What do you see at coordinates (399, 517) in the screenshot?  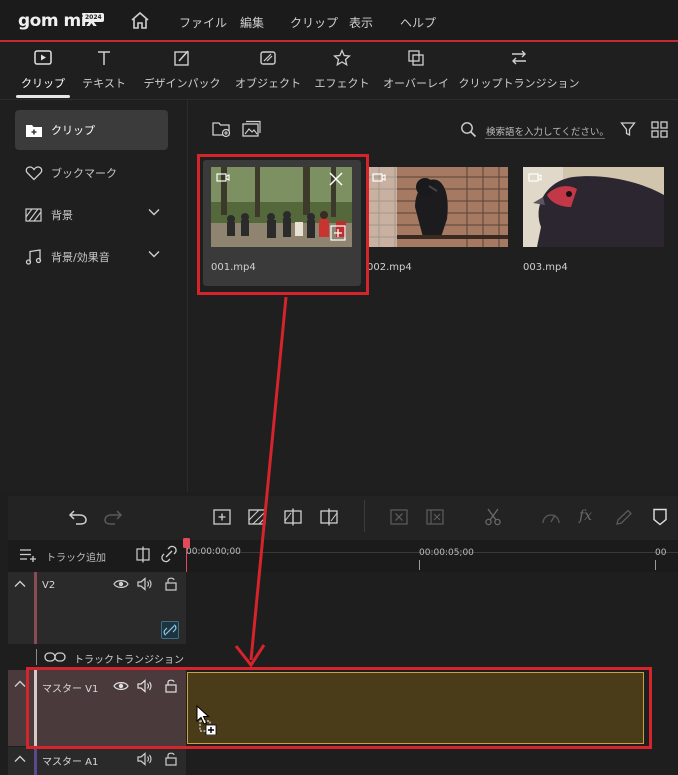 I see `delete-clip-icon` at bounding box center [399, 517].